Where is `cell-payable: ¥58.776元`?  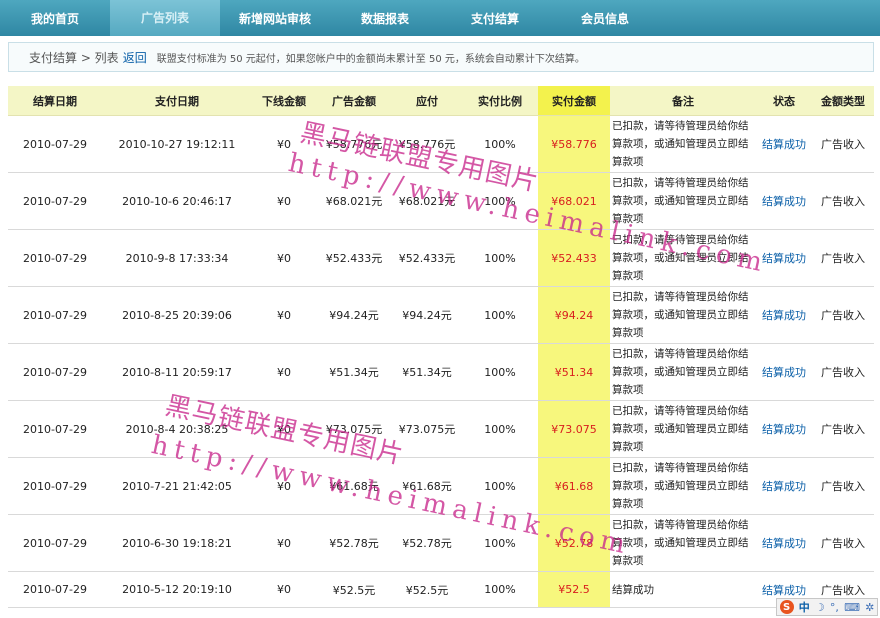 cell-payable: ¥58.776元 is located at coordinates (427, 144).